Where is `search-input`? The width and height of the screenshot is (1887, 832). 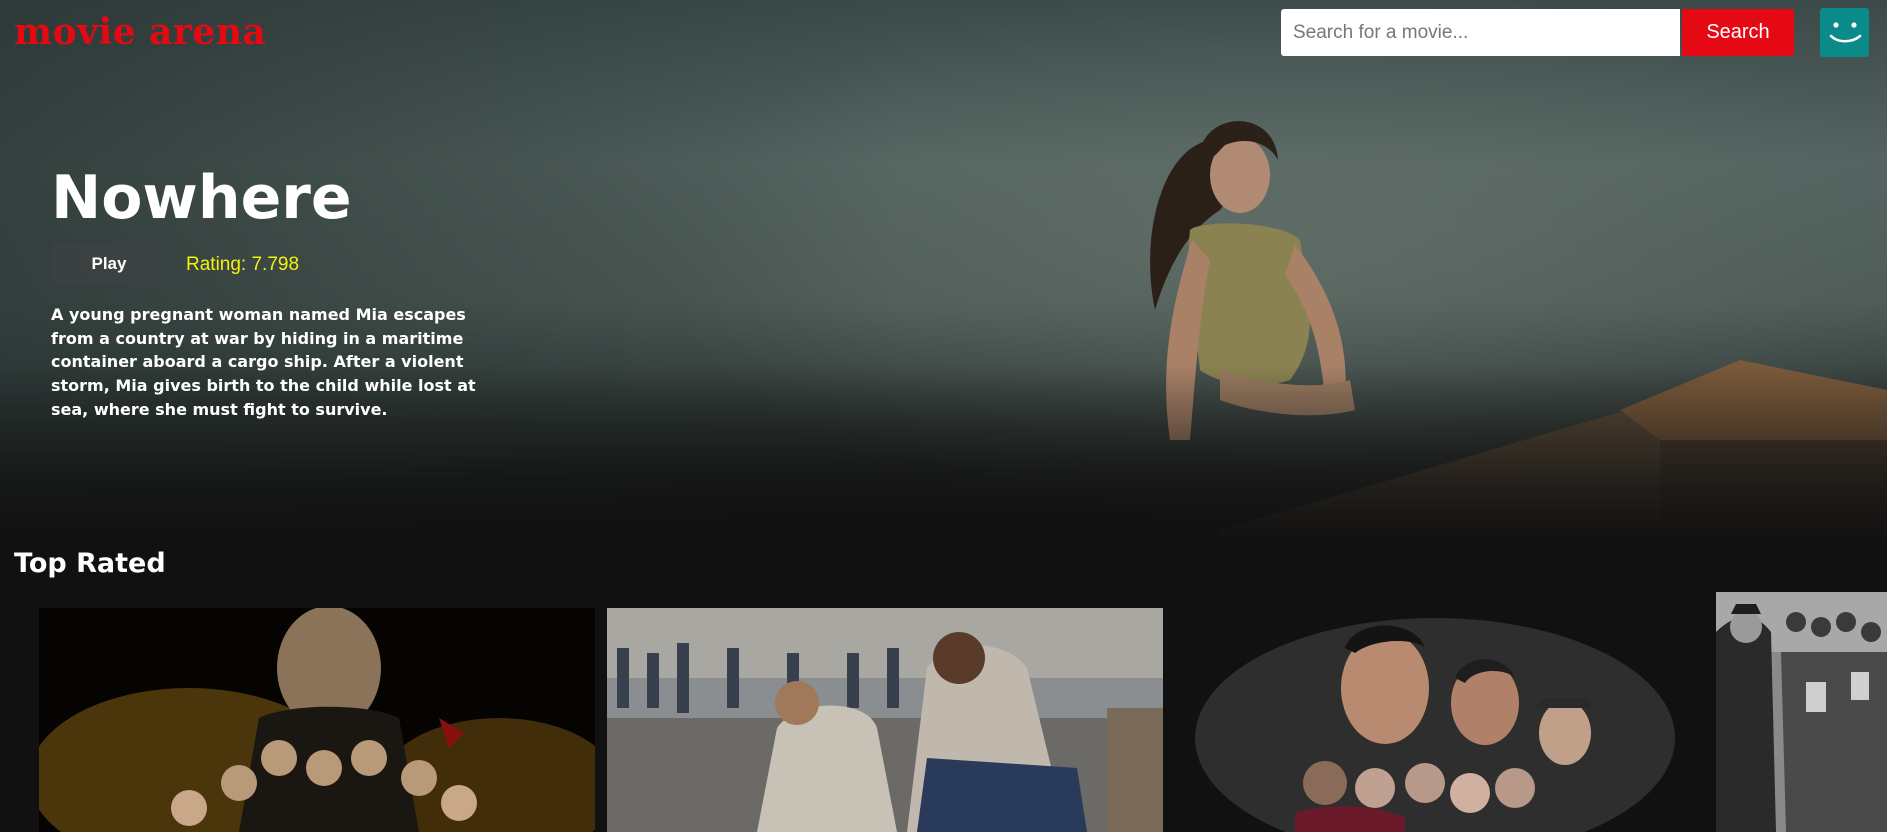 search-input is located at coordinates (1480, 32).